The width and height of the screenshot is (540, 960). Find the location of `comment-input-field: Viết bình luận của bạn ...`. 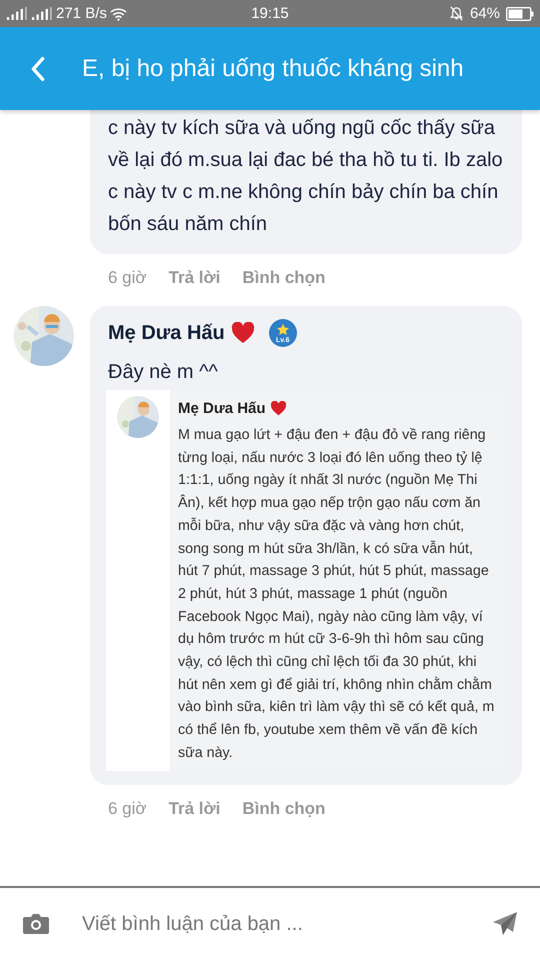

comment-input-field: Viết bình luận của bạn ... is located at coordinates (271, 924).